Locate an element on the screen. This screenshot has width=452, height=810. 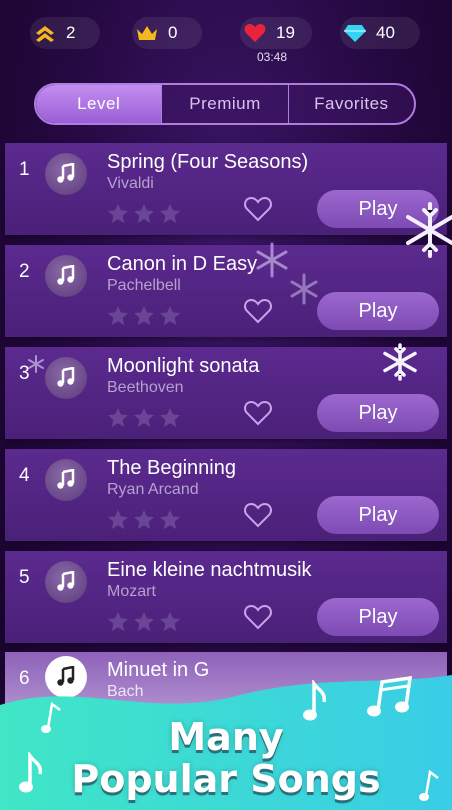
song-category-tabs: Level Premium Favorites is located at coordinates (225, 104).